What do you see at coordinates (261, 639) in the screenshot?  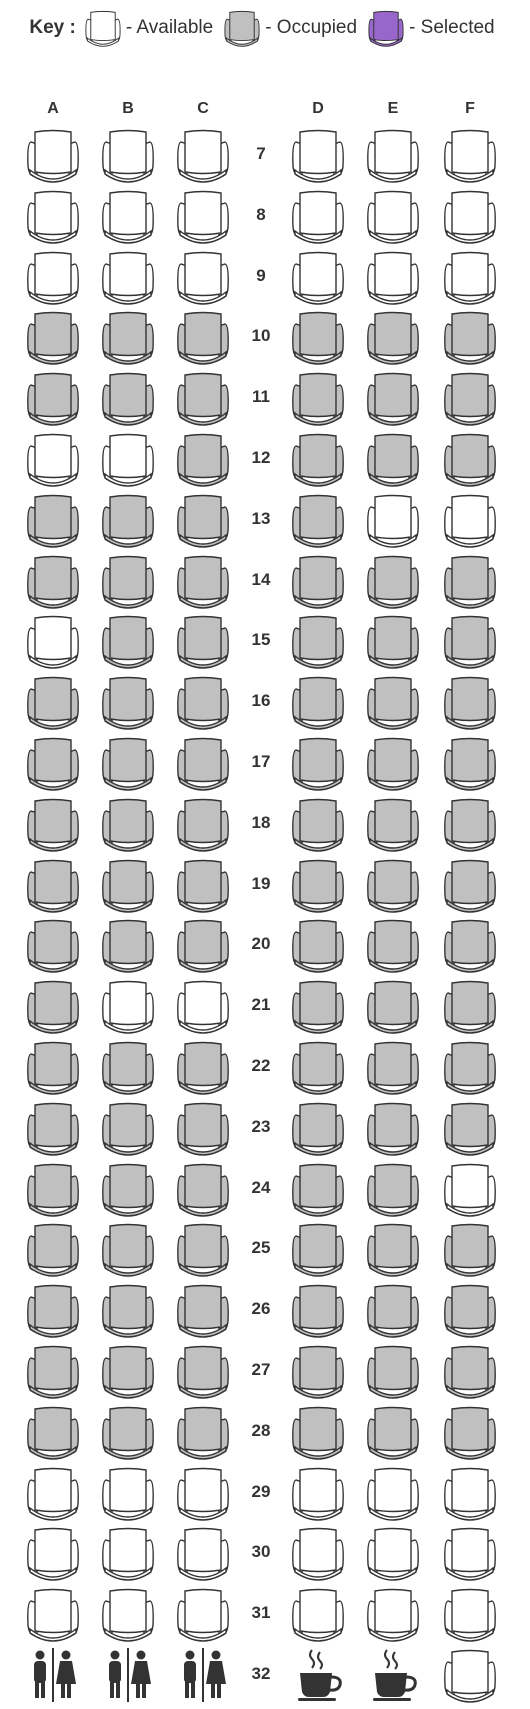 I see `row-number: 15` at bounding box center [261, 639].